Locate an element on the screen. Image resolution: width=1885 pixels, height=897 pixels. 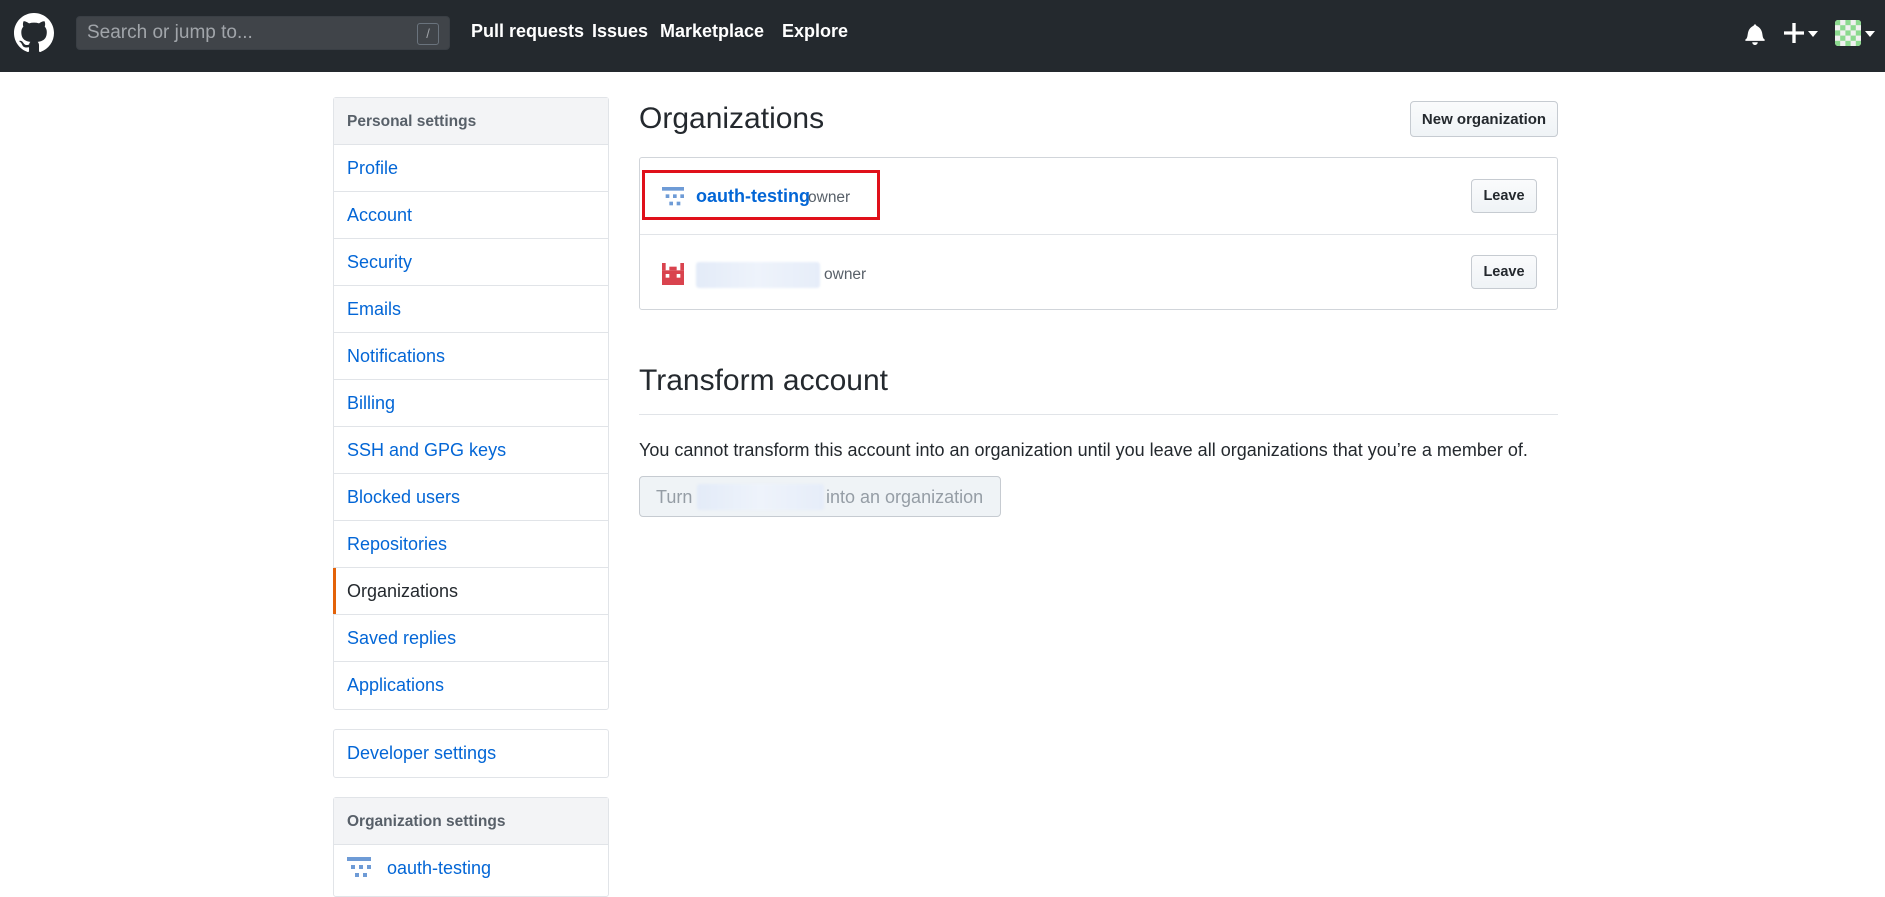
search-input is located at coordinates (237, 33).